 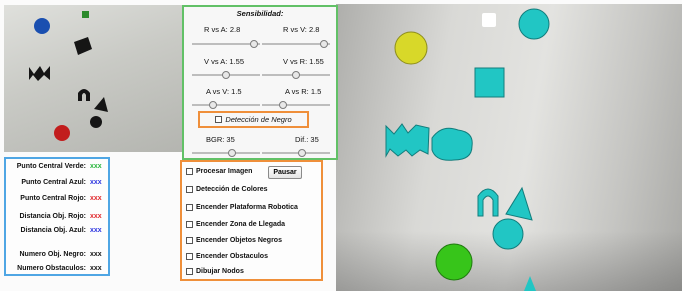 I want to click on option-color-detection: Detección de Colores, so click(x=227, y=189).